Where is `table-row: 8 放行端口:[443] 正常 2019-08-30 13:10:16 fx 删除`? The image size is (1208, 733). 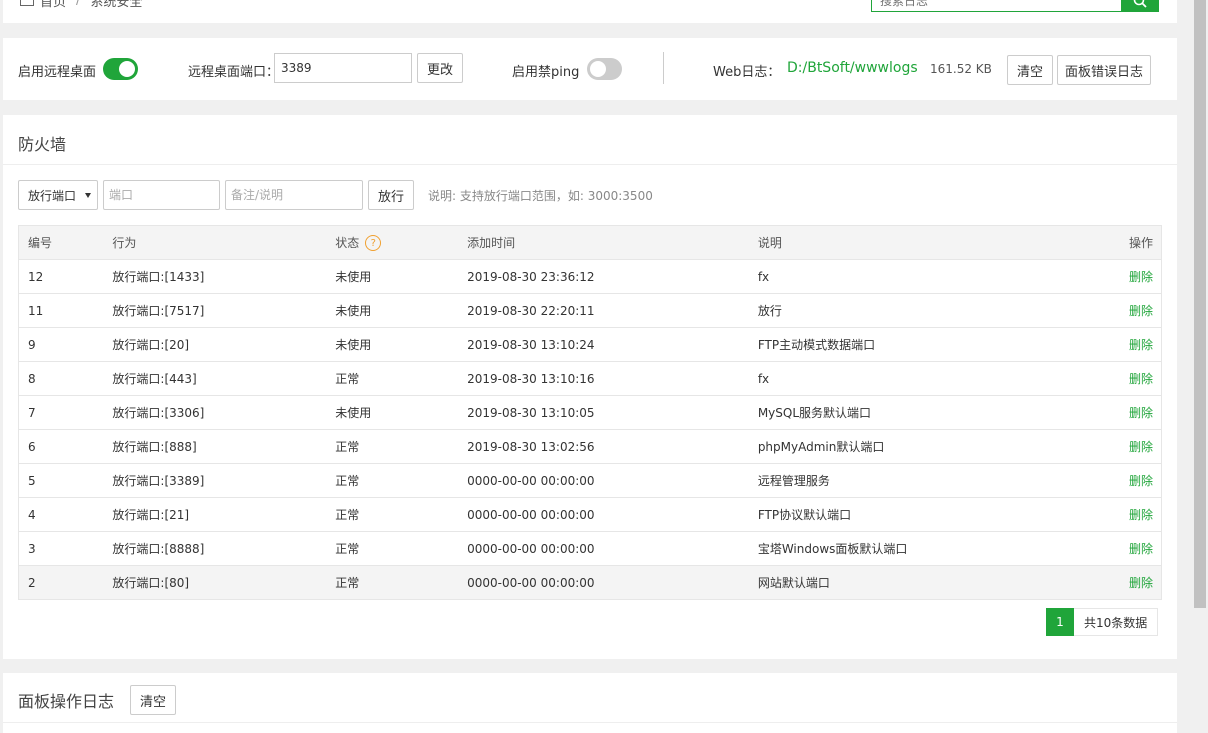
table-row: 8 放行端口:[443] 正常 2019-08-30 13:10:16 fx 删除 is located at coordinates (590, 378).